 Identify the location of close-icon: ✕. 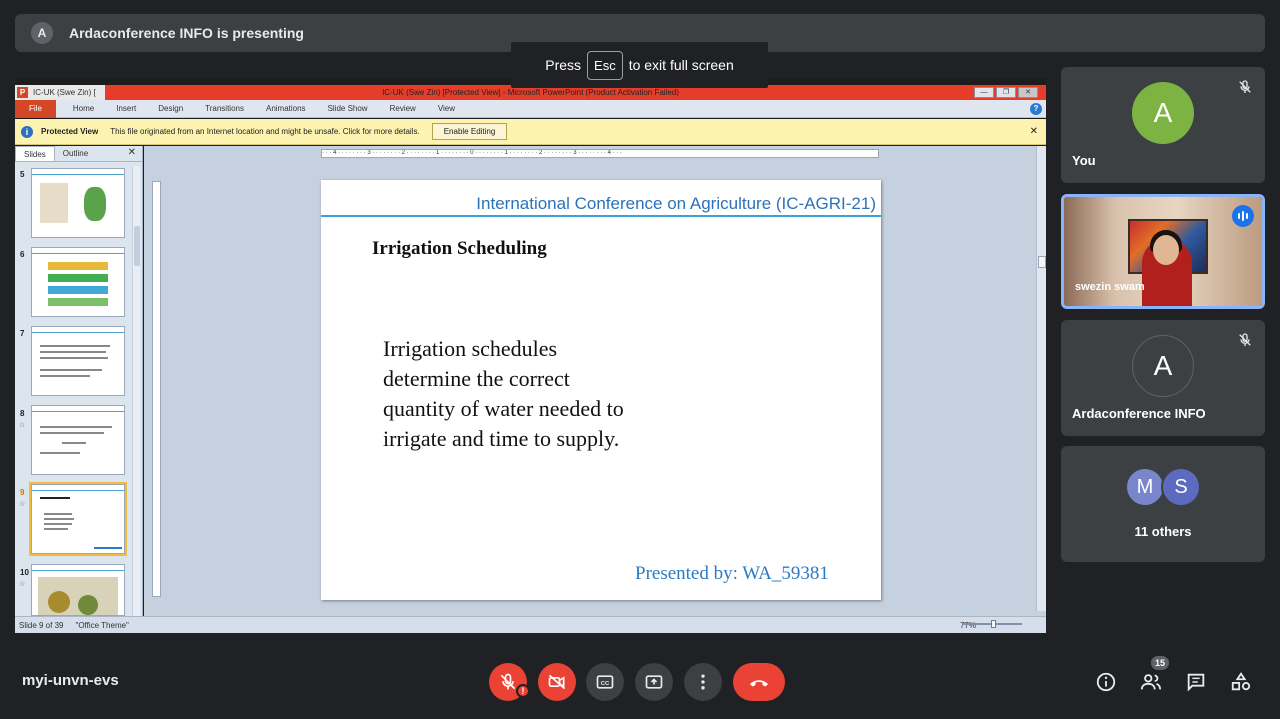
(1034, 131).